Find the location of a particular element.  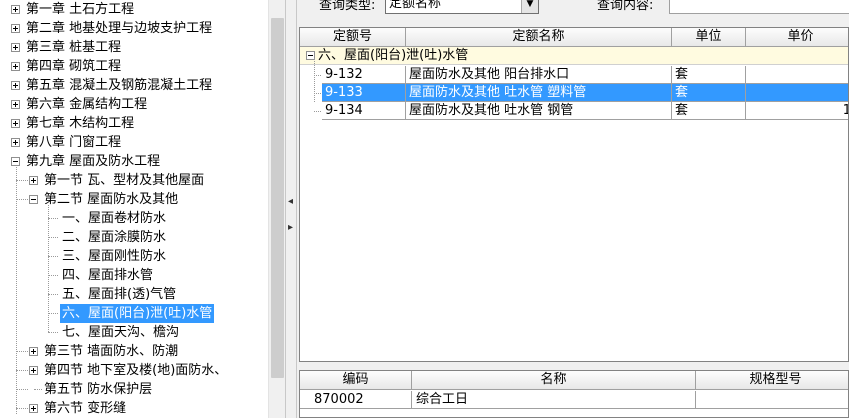

tree-item-label: 第六节 变形缝 is located at coordinates (85, 408).